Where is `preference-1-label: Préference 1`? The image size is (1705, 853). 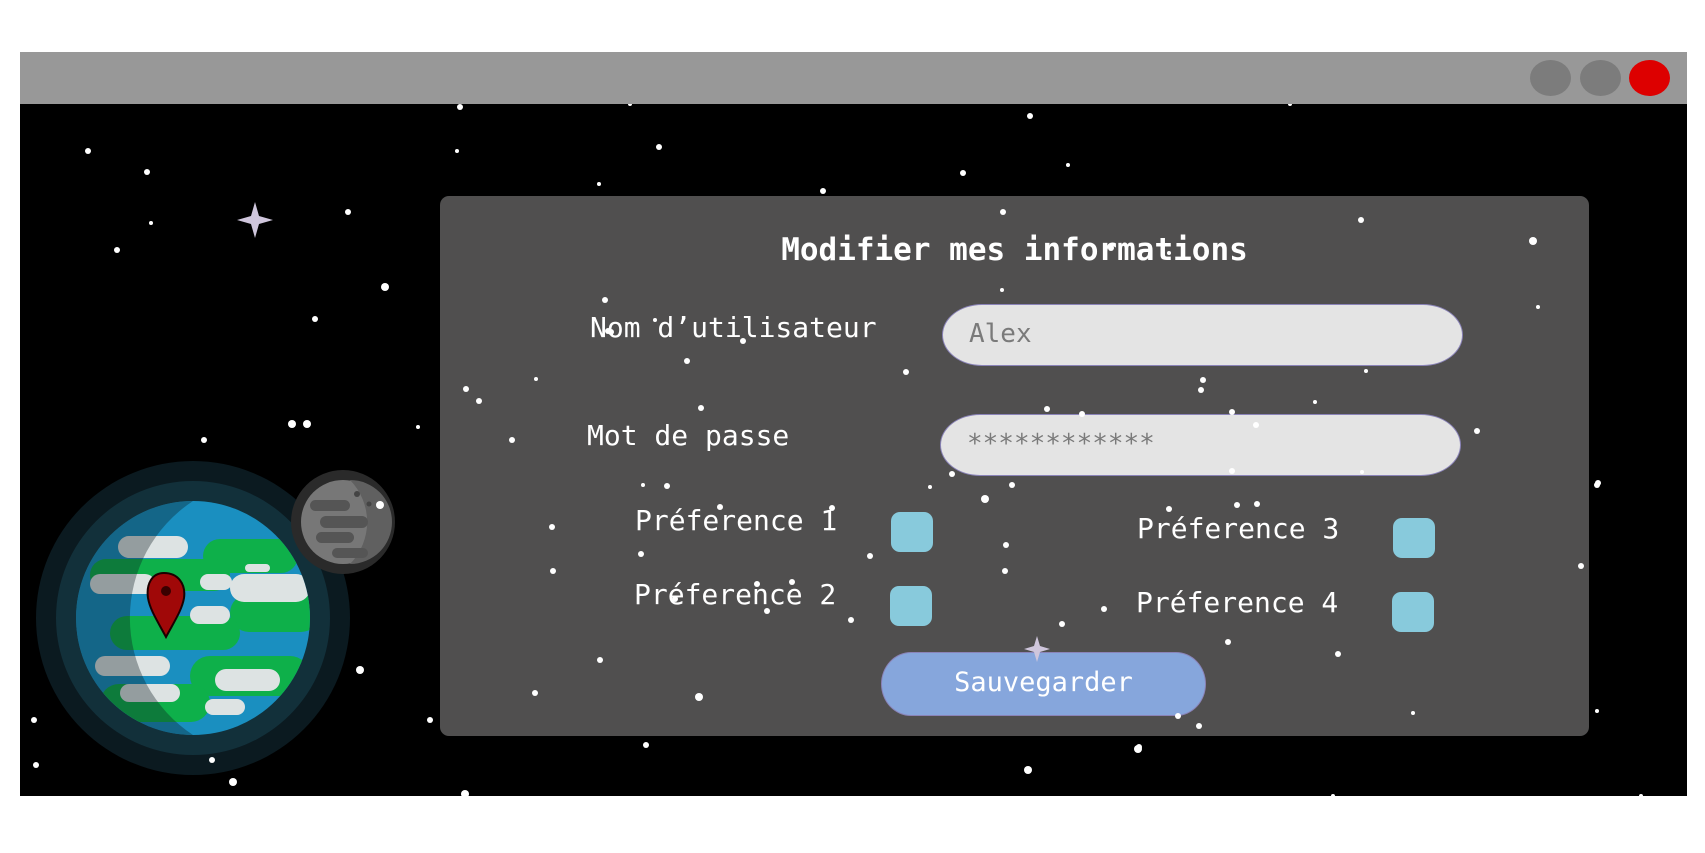 preference-1-label: Préference 1 is located at coordinates (736, 520).